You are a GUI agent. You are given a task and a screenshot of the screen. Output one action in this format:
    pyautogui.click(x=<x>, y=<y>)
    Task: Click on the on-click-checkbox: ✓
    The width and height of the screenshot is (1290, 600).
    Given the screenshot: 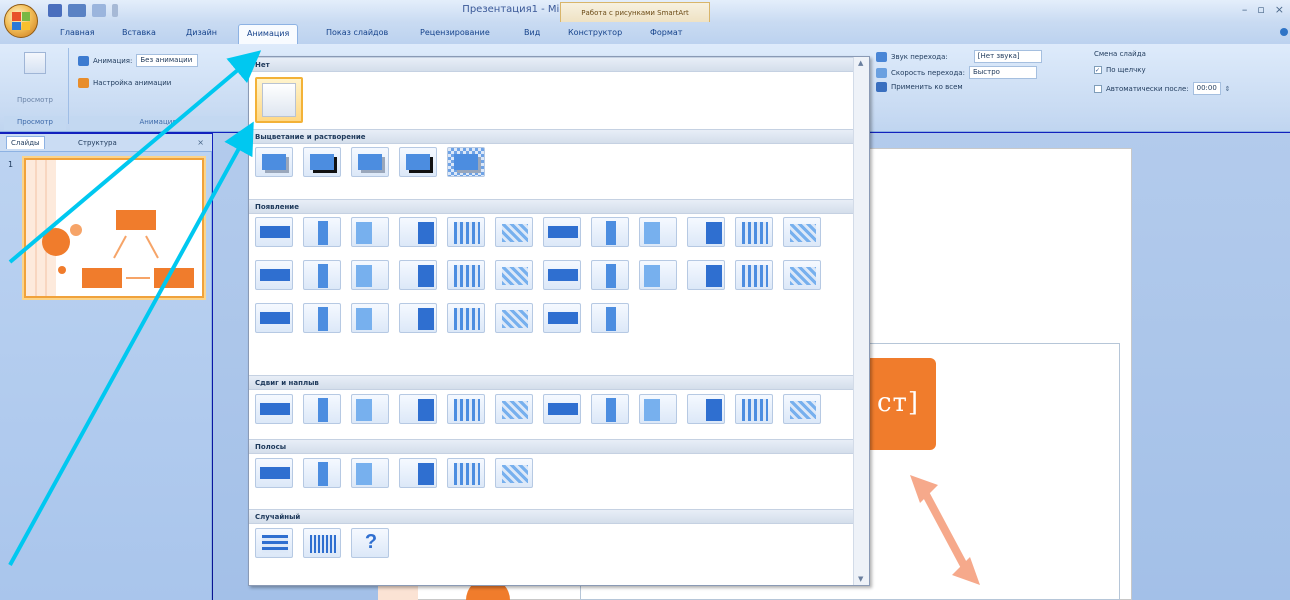 What is the action you would take?
    pyautogui.click(x=1098, y=70)
    